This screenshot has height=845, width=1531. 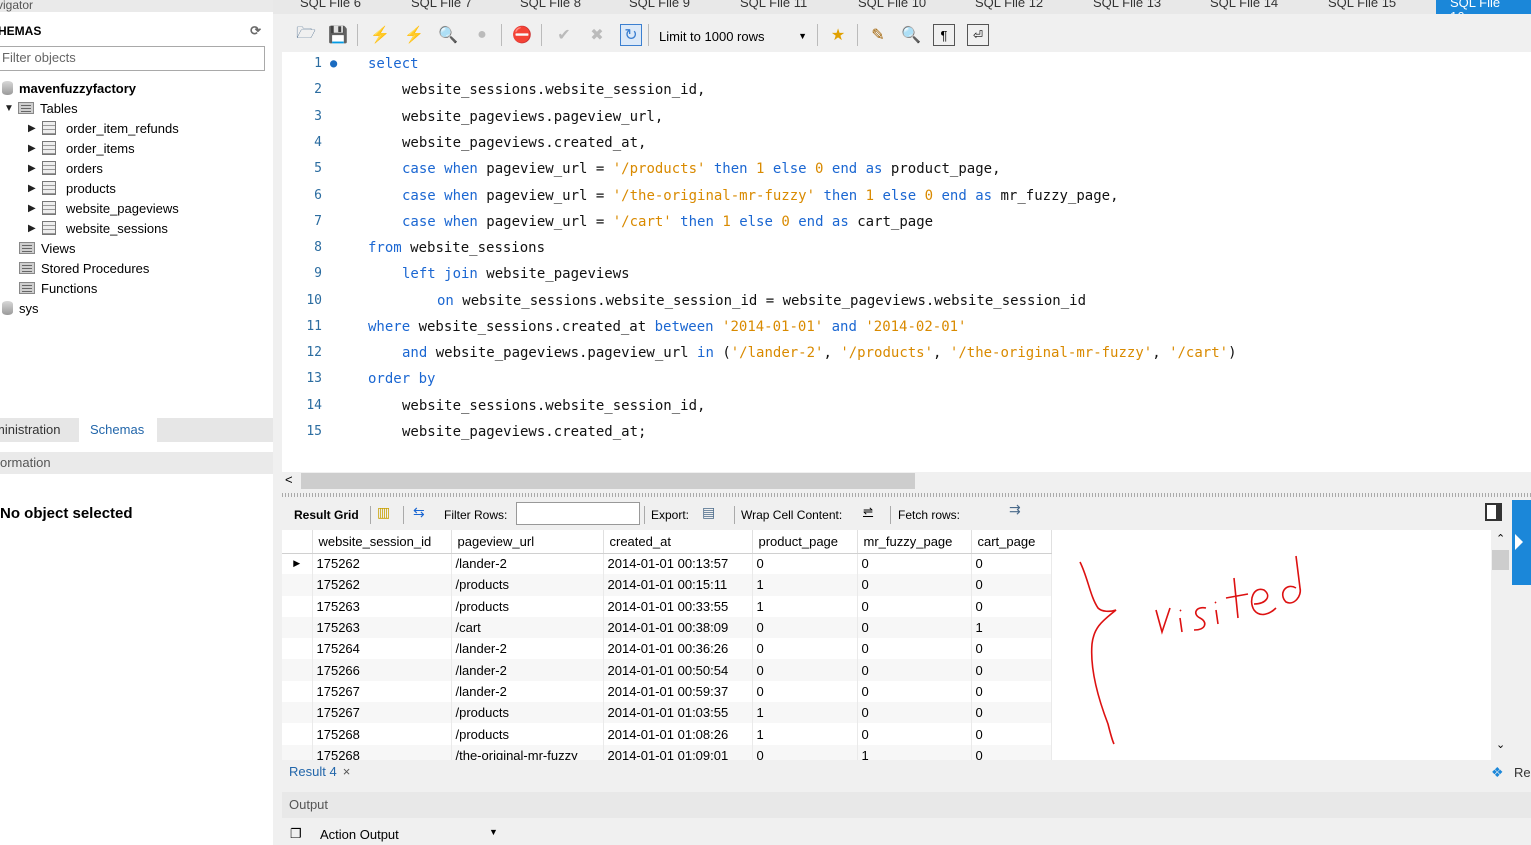 I want to click on save-icon: 💾, so click(x=338, y=35).